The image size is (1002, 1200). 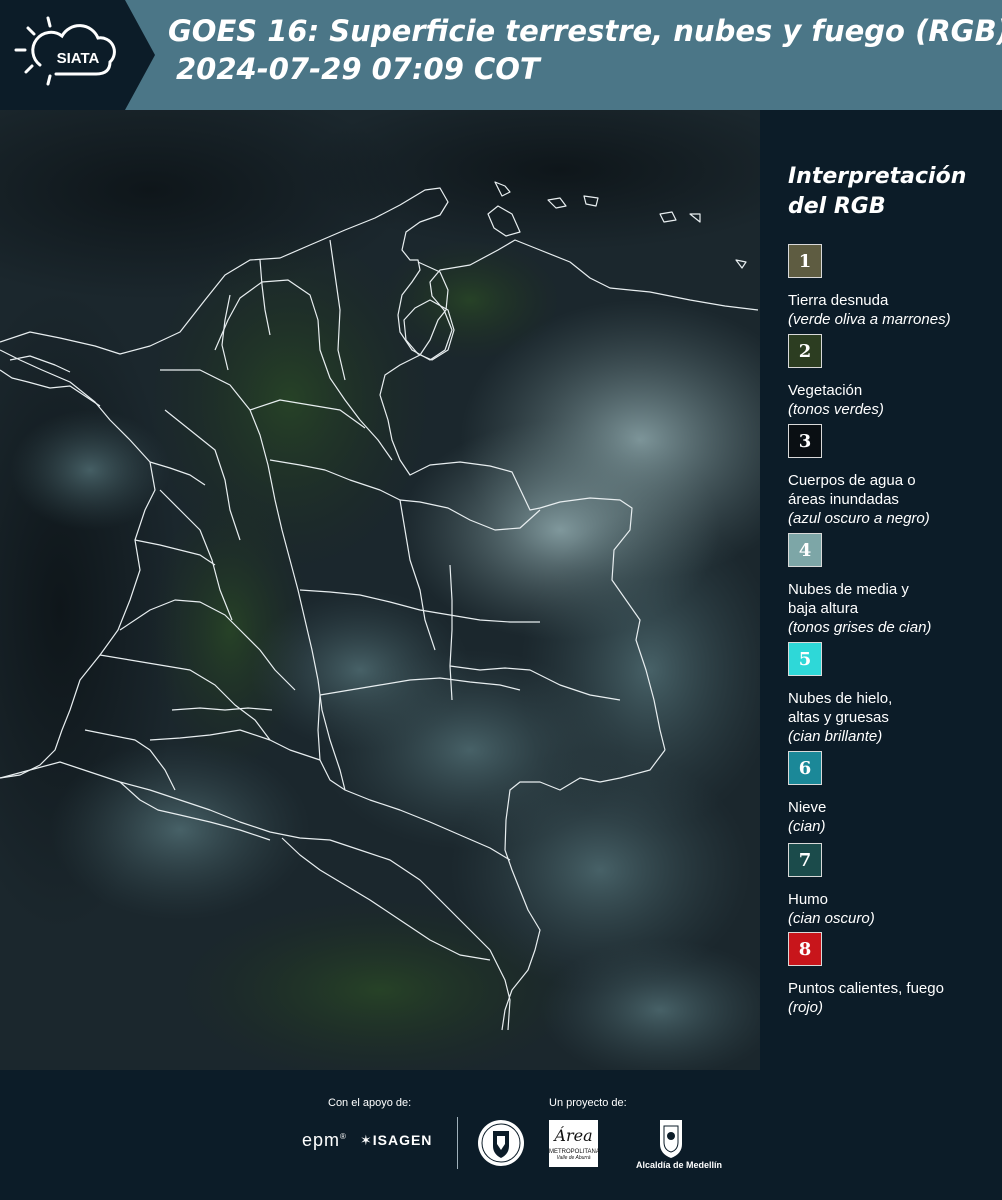 I want to click on legend-item-vegetation: 2 Vegetación (tonos verdes), so click(x=894, y=376).